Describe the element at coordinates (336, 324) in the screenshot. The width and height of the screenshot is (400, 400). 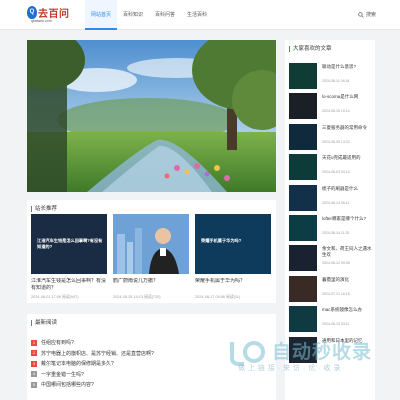
I see `sidebar-item-date: 2024-08-13 03:11` at that location.